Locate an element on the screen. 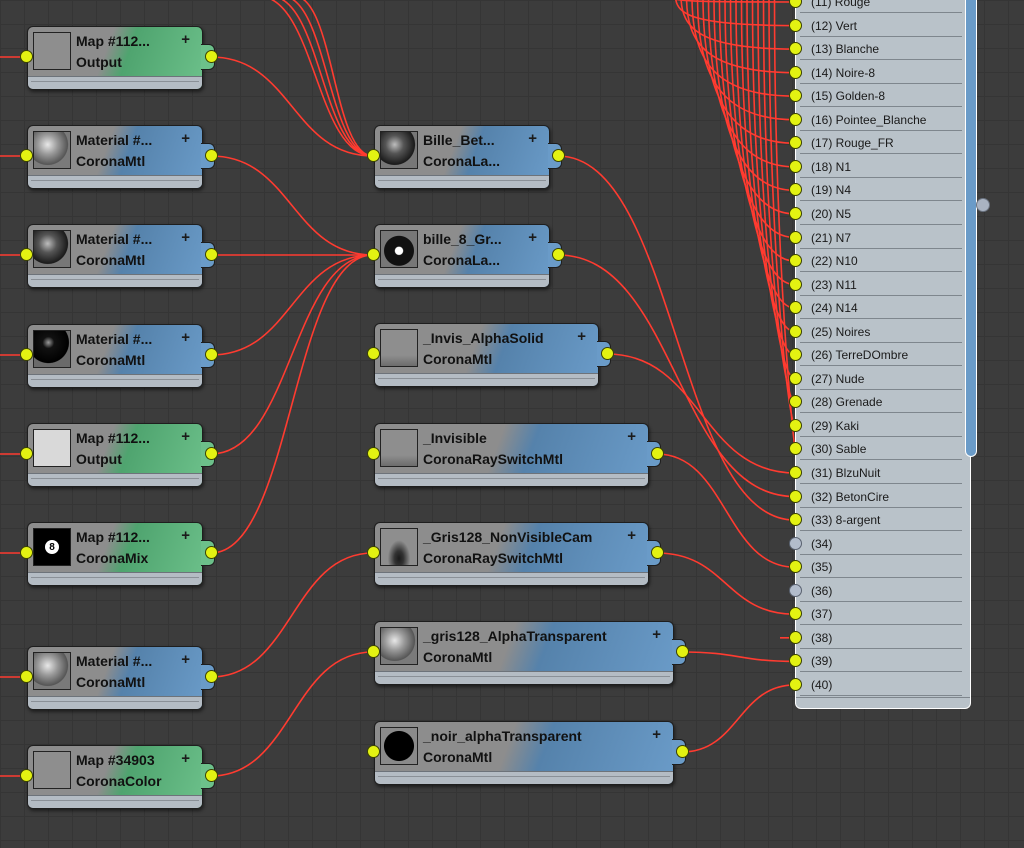 The height and width of the screenshot is (848, 1024). node-noir-at: _noir_alphaTransparent CoronaMtl + is located at coordinates (524, 753).